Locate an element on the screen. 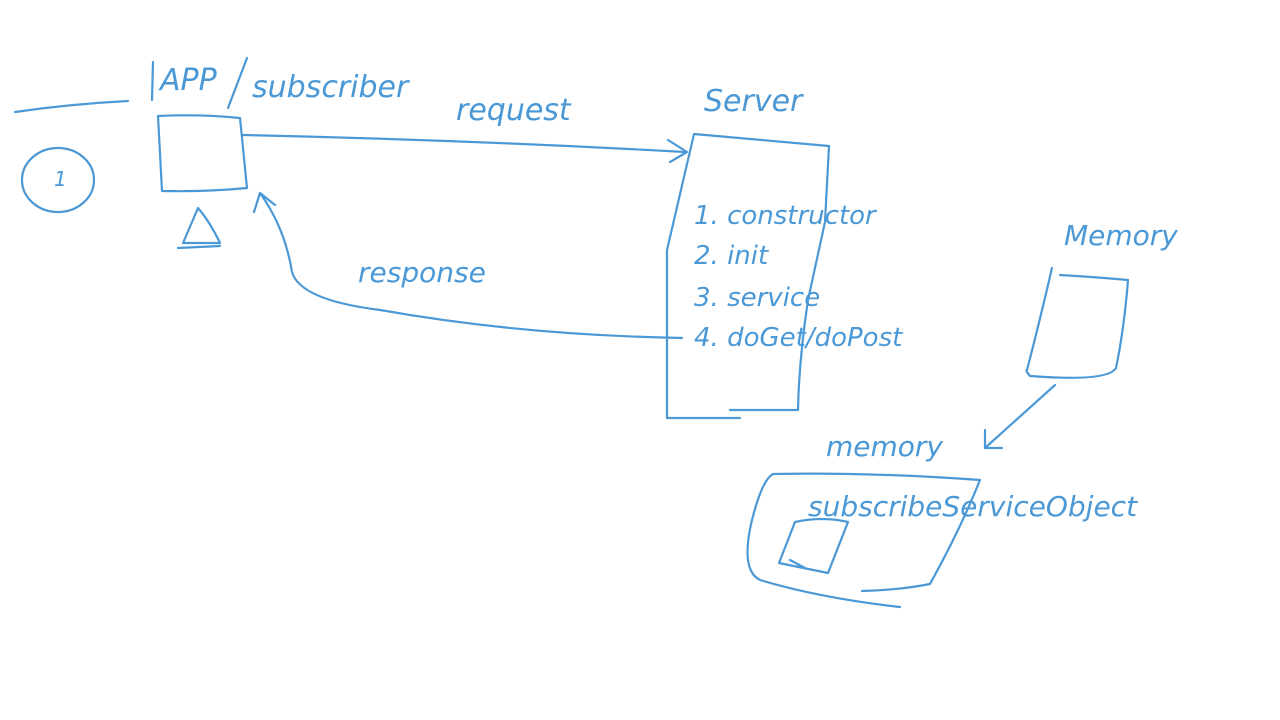 This screenshot has width=1280, height=720. request-label: request is located at coordinates (514, 110).